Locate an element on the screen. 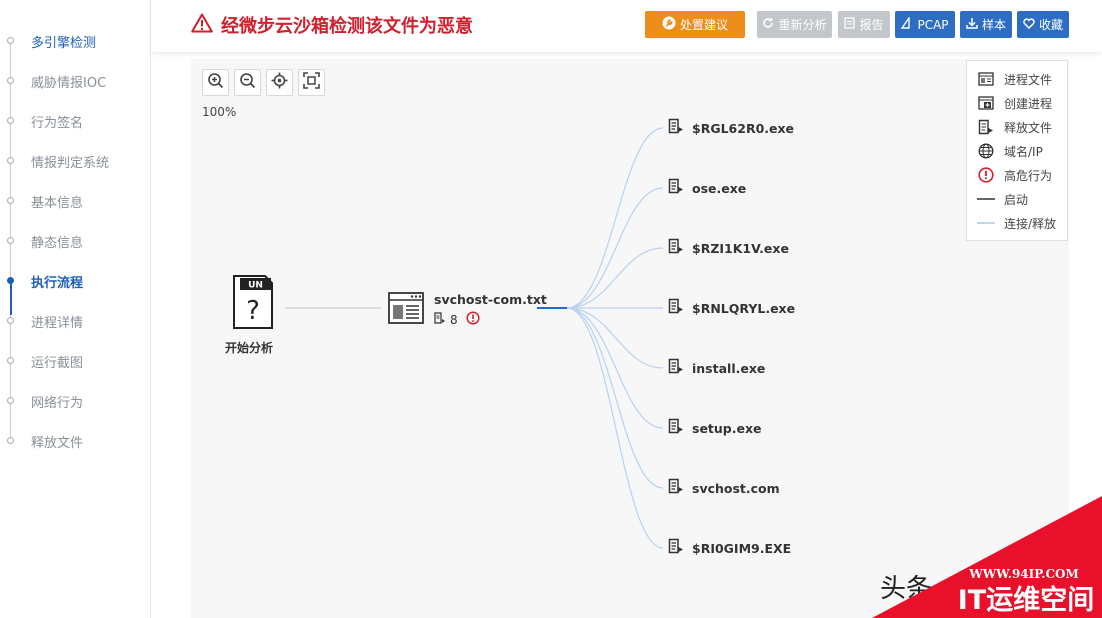 Image resolution: width=1102 pixels, height=618 pixels. nav-item-behavior-signature: 行为签名 is located at coordinates (75, 121).